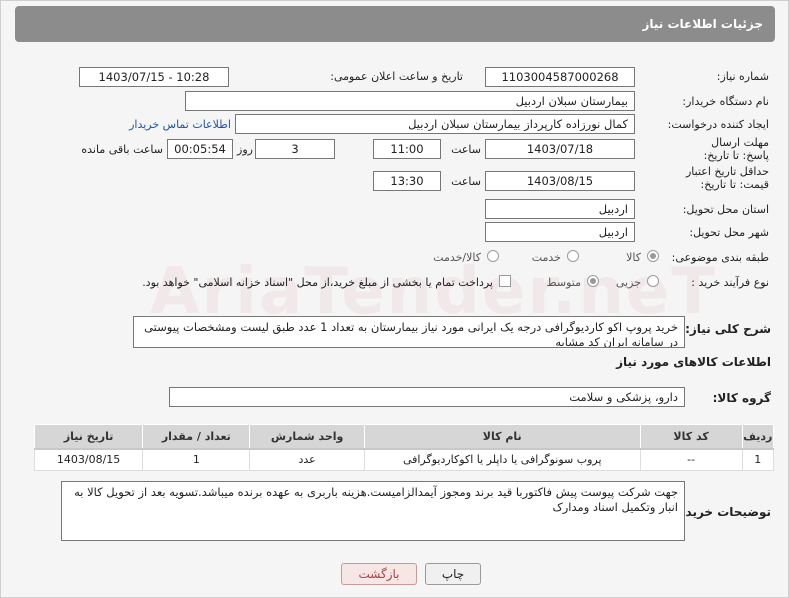  I want to click on validity-date-field: 1403/08/15, so click(560, 181).